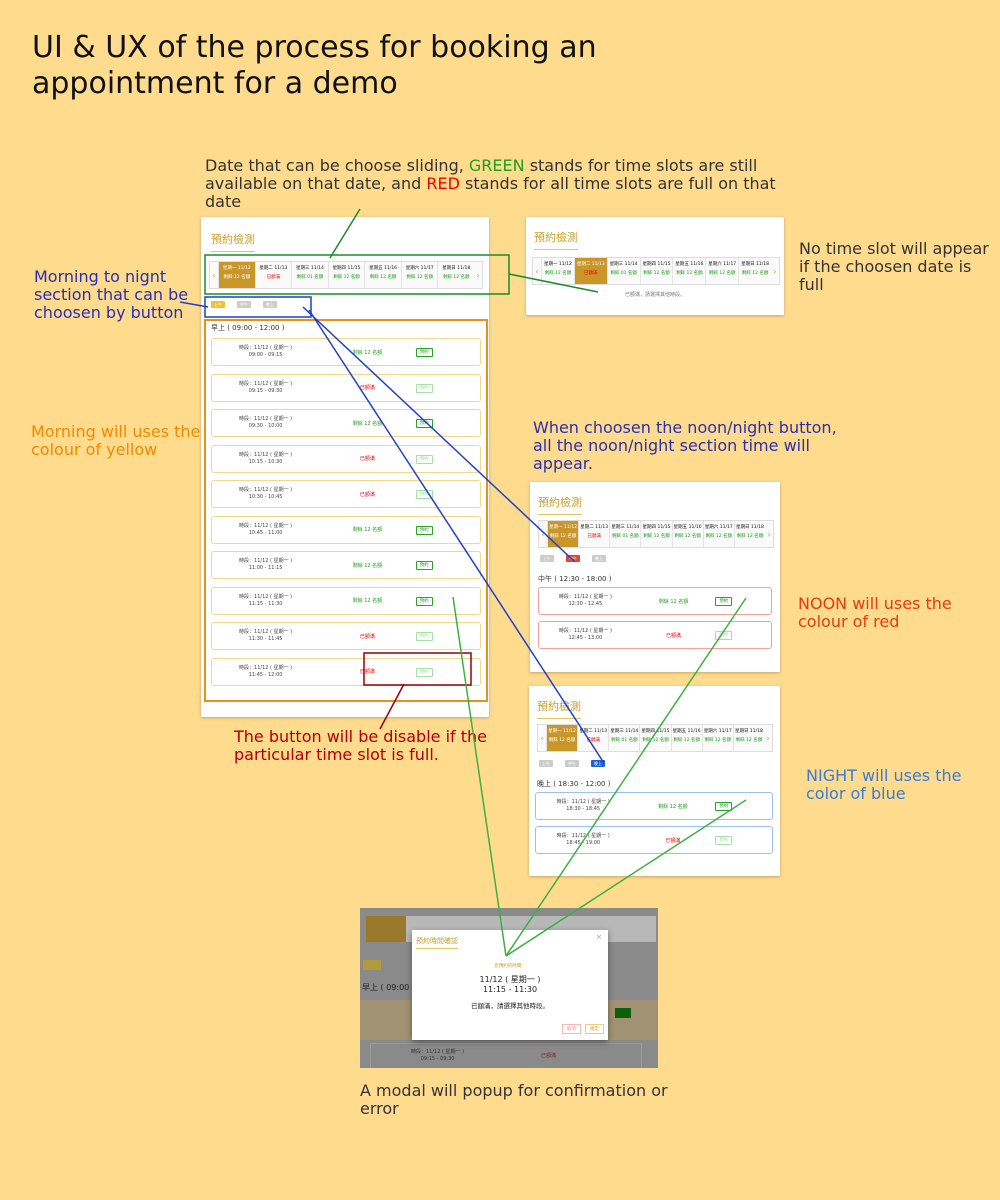  Describe the element at coordinates (392, 706) in the screenshot. I see `connector-disable-note` at that location.